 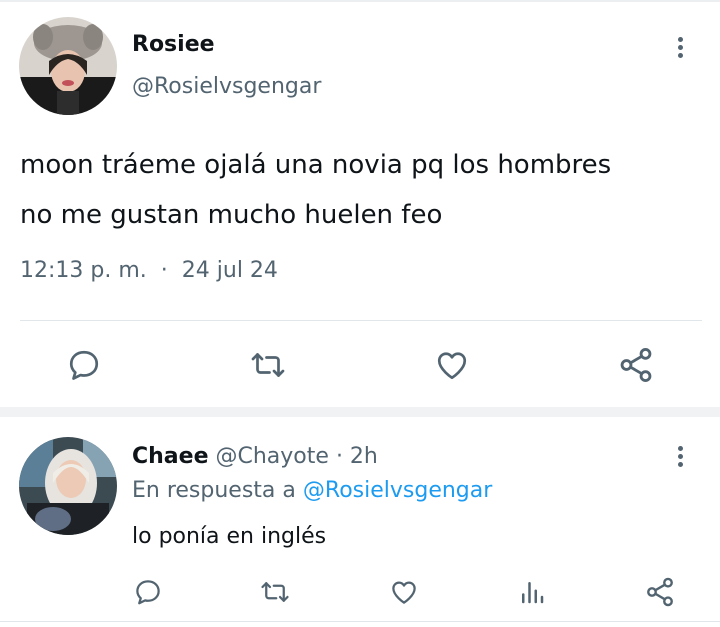 I want to click on reply-like-icon, so click(x=404, y=594).